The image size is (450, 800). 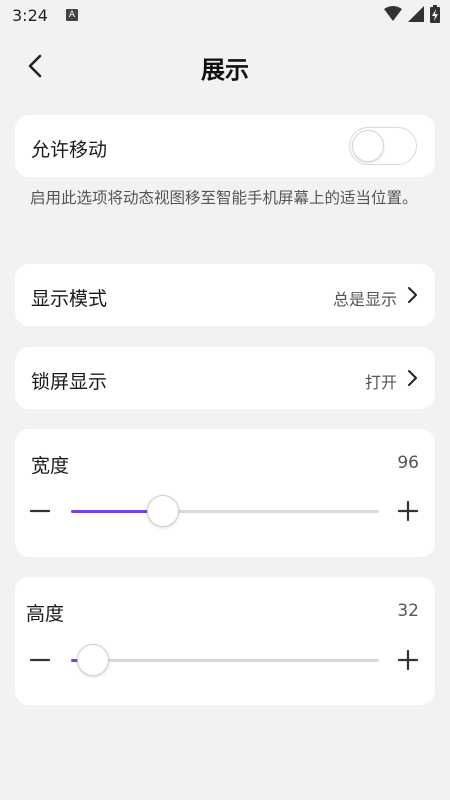 What do you see at coordinates (40, 511) in the screenshot?
I see `width-decrease-icon` at bounding box center [40, 511].